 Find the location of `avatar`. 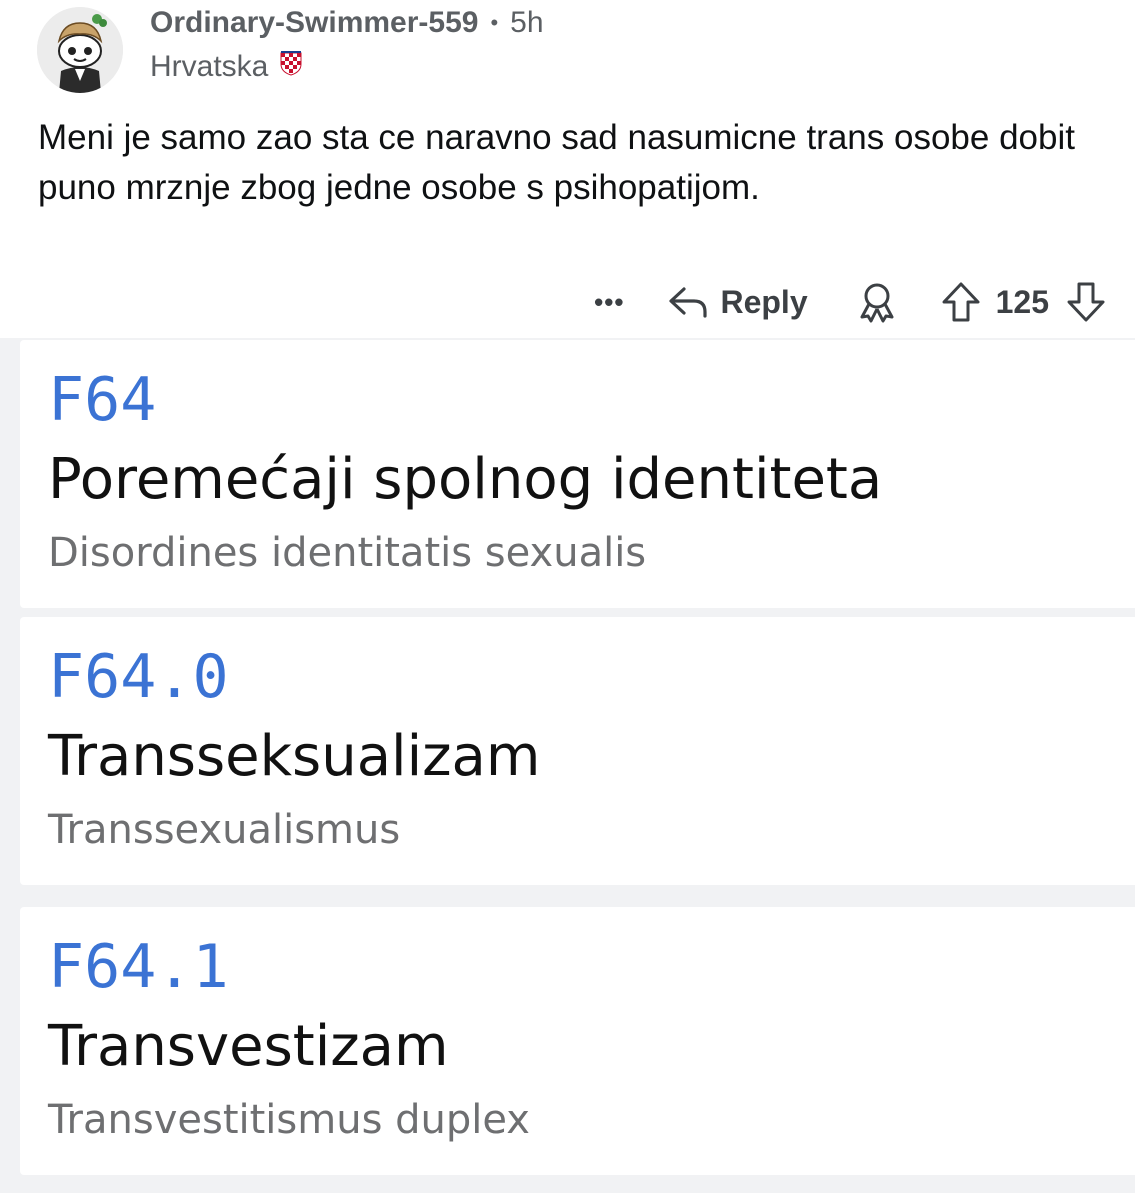

avatar is located at coordinates (80, 50).